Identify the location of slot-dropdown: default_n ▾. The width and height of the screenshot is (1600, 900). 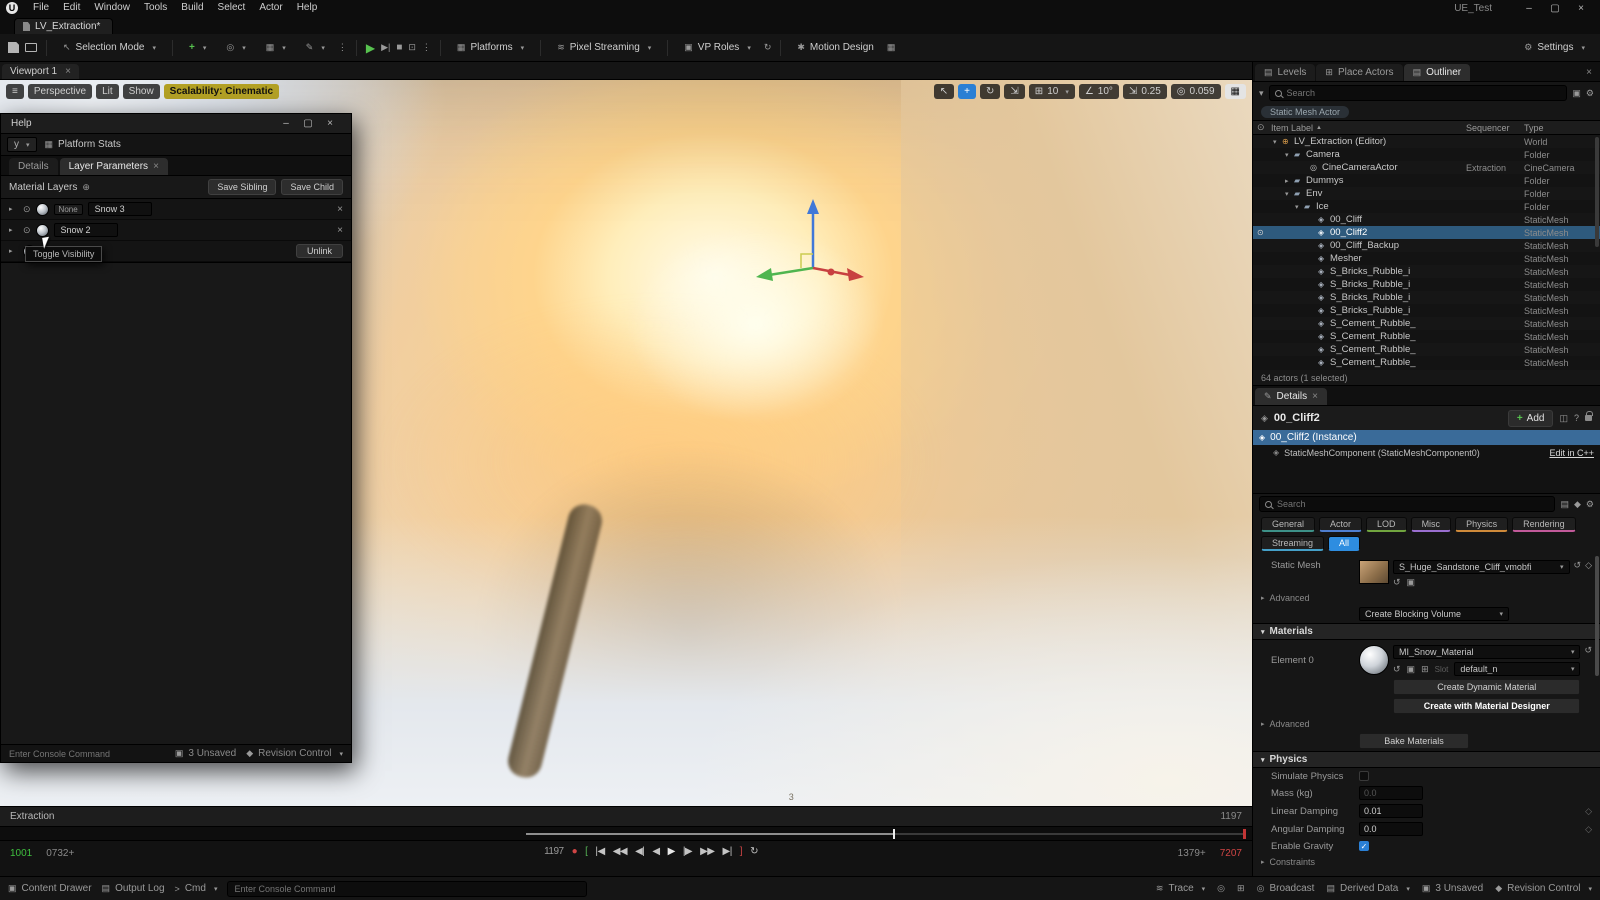
(1517, 669).